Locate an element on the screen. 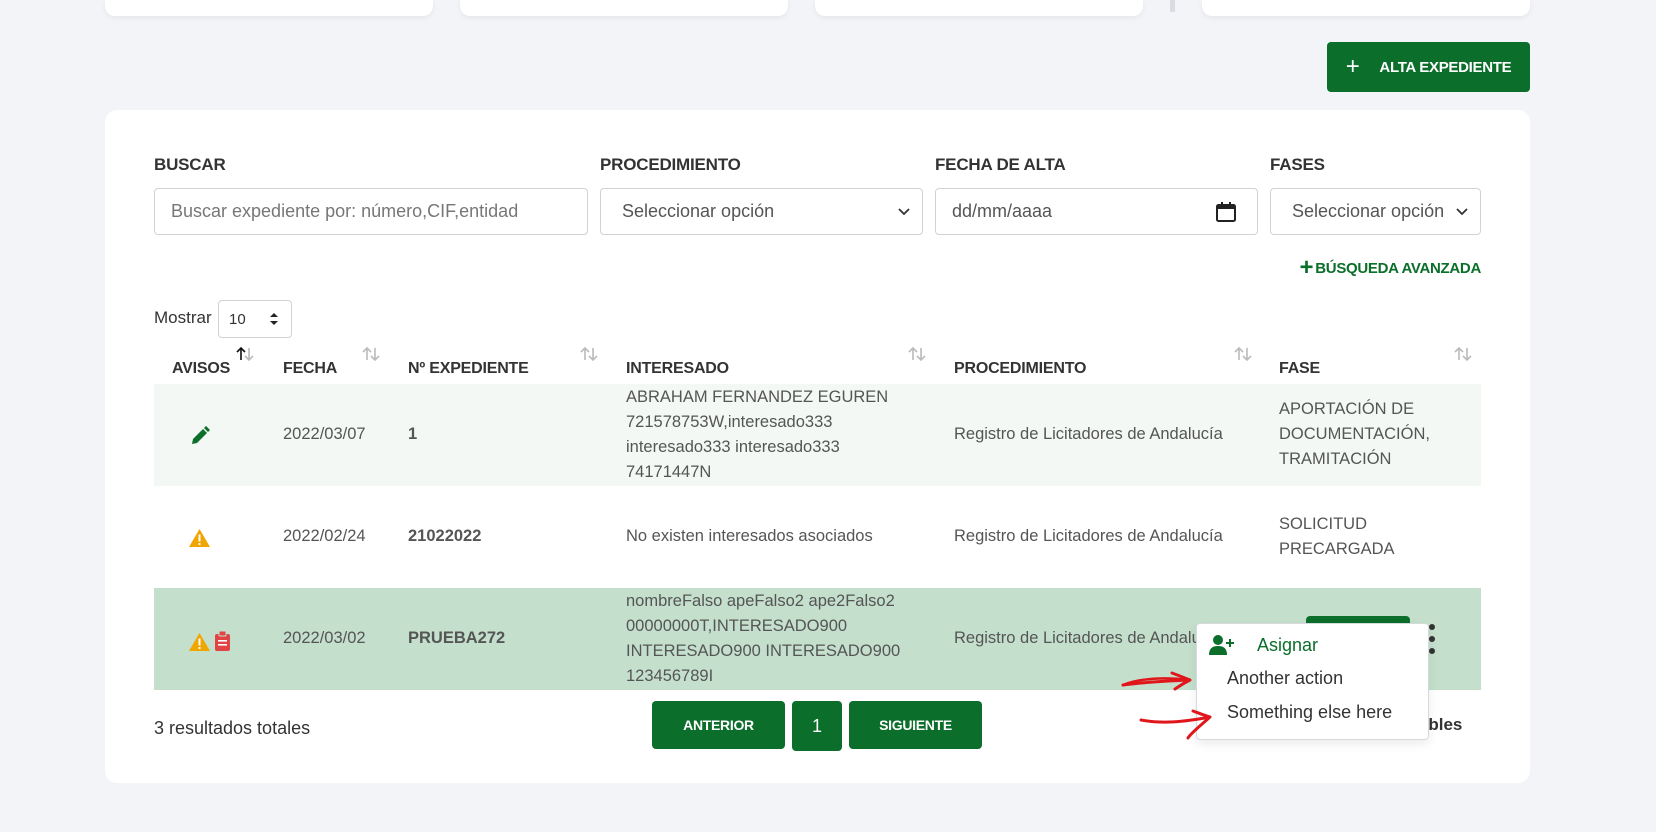  procedimiento-select: Seleccionar opción is located at coordinates (761, 211).